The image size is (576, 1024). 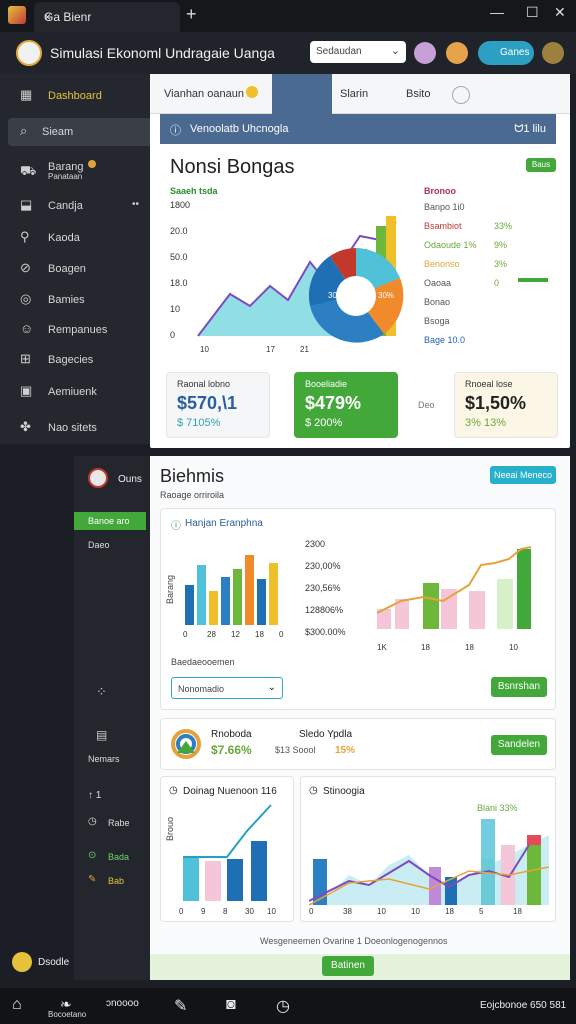 What do you see at coordinates (203, 911) in the screenshot?
I see `x-tick-label: 9` at bounding box center [203, 911].